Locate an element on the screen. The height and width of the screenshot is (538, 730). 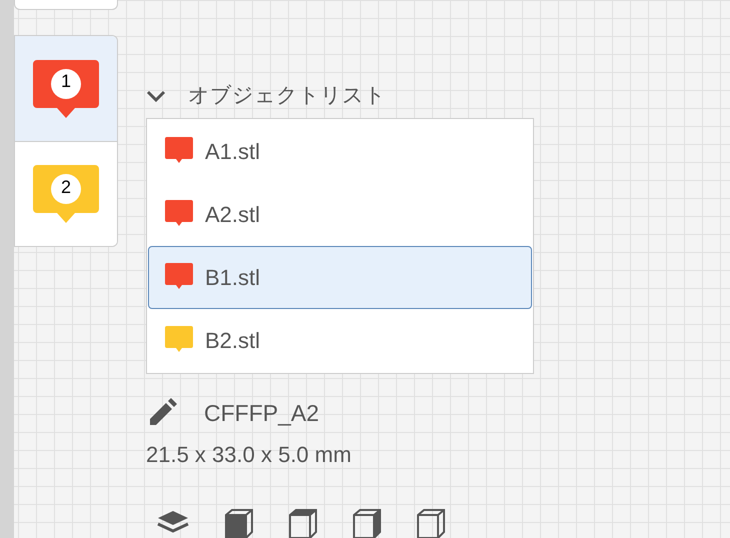
object-list-item: B1.stl is located at coordinates (340, 277).